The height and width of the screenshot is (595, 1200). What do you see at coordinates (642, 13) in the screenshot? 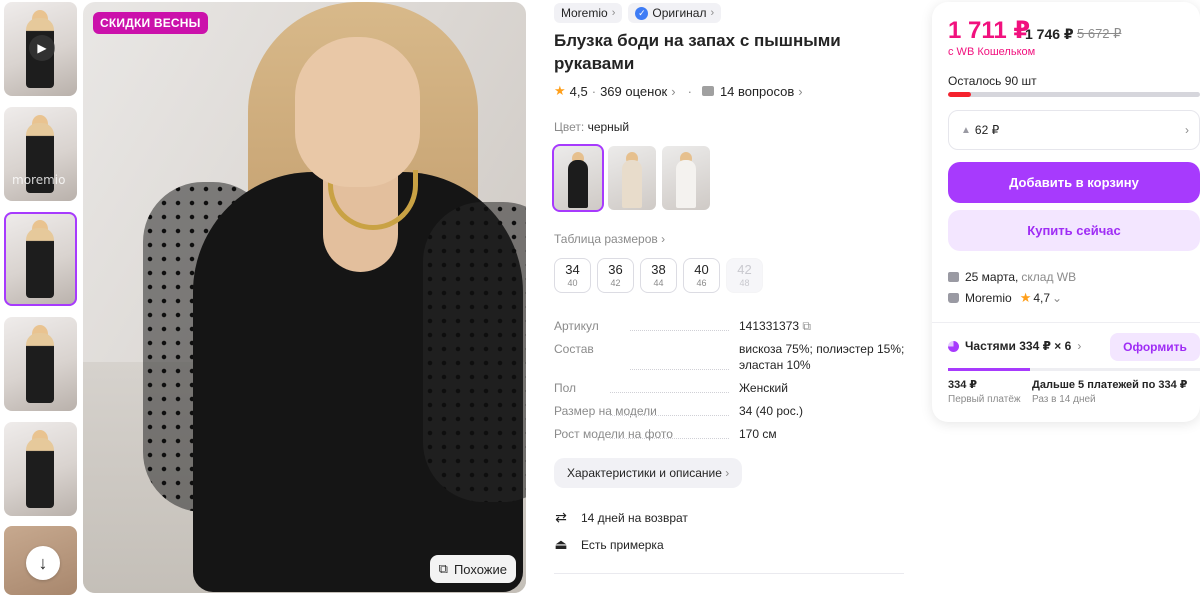
I see `verified-check-icon: ✓` at bounding box center [642, 13].